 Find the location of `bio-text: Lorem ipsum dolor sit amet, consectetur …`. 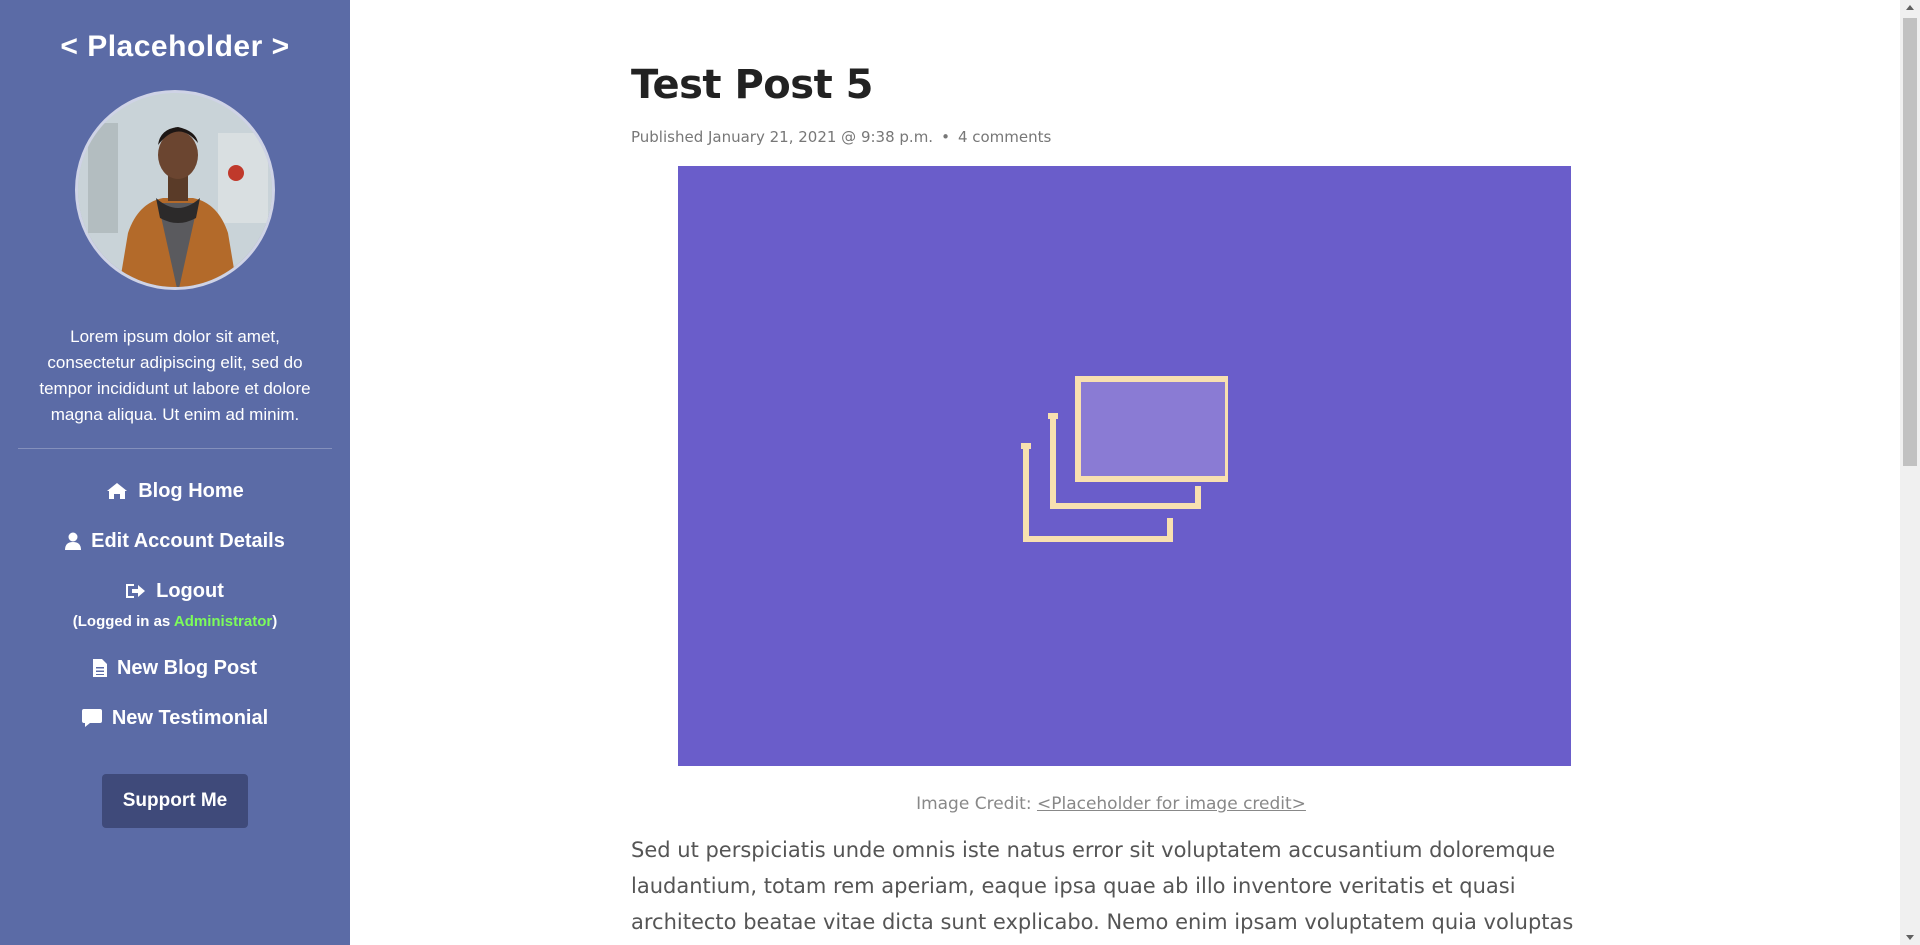

bio-text: Lorem ipsum dolor sit amet, consectetur … is located at coordinates (175, 375).